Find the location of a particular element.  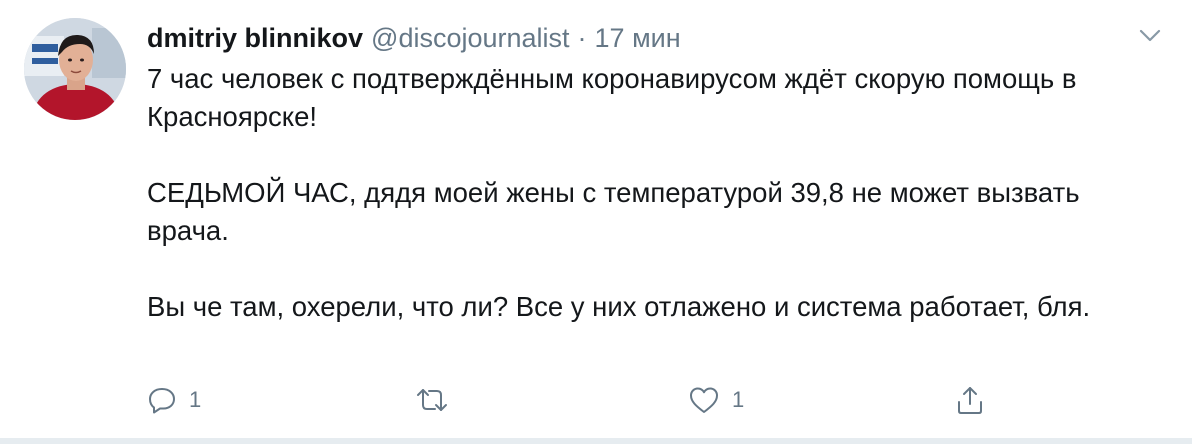

reply-icon is located at coordinates (162, 401).